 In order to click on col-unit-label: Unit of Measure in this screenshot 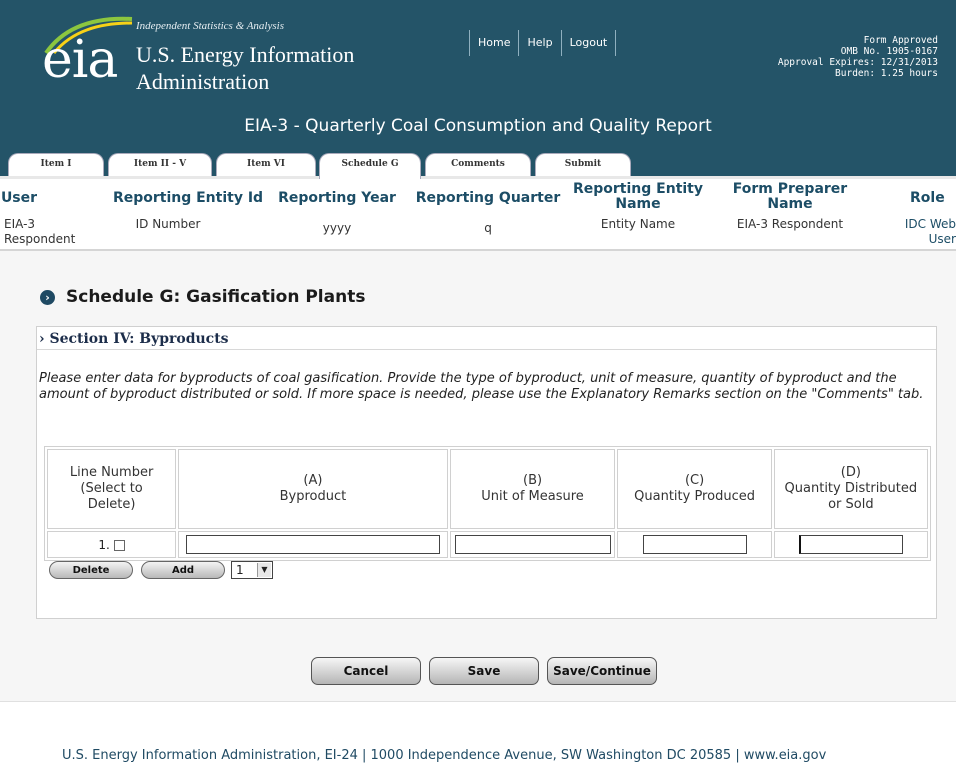, I will do `click(532, 496)`.